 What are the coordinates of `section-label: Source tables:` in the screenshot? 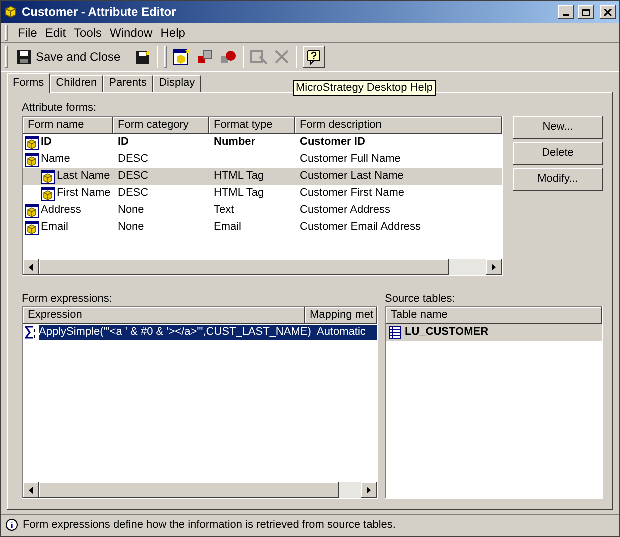 It's located at (420, 299).